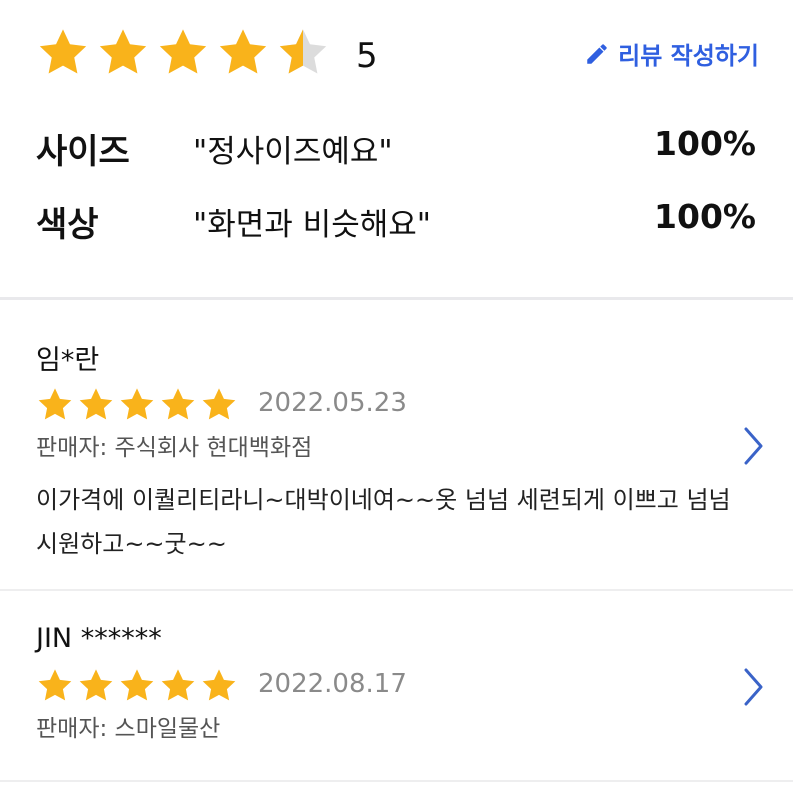 The image size is (793, 793). Describe the element at coordinates (688, 56) in the screenshot. I see `write-review-label: 리뷰 작성하기` at that location.